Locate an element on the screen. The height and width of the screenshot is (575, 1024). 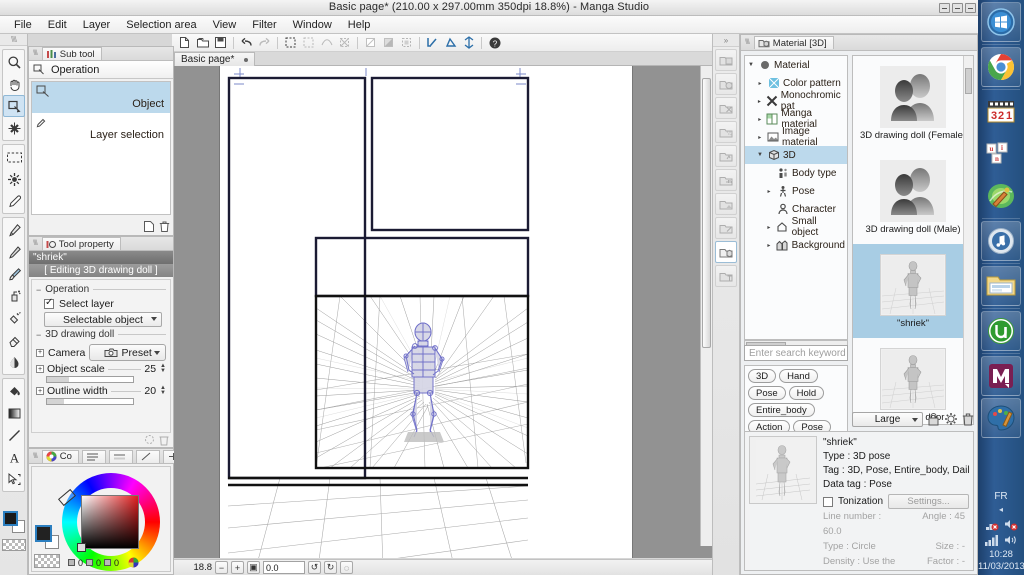
decoration-tool is located at coordinates (14, 318).